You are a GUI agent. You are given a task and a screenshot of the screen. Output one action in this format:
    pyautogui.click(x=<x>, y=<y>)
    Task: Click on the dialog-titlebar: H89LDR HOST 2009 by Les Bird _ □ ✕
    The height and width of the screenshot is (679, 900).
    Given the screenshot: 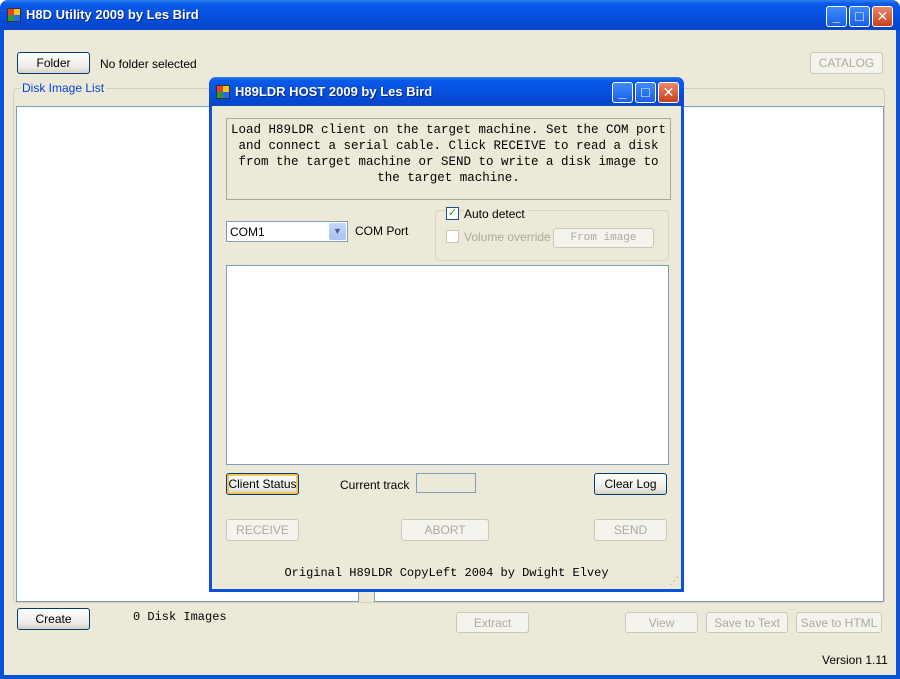 What is the action you would take?
    pyautogui.click(x=446, y=91)
    